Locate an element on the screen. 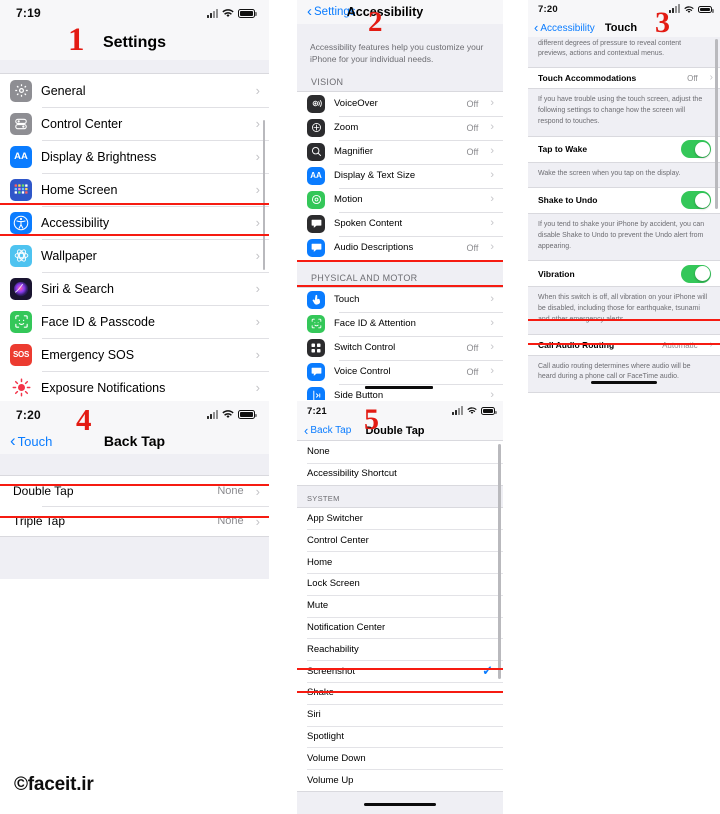 The image size is (720, 814). status-time: 7:21 is located at coordinates (317, 411).